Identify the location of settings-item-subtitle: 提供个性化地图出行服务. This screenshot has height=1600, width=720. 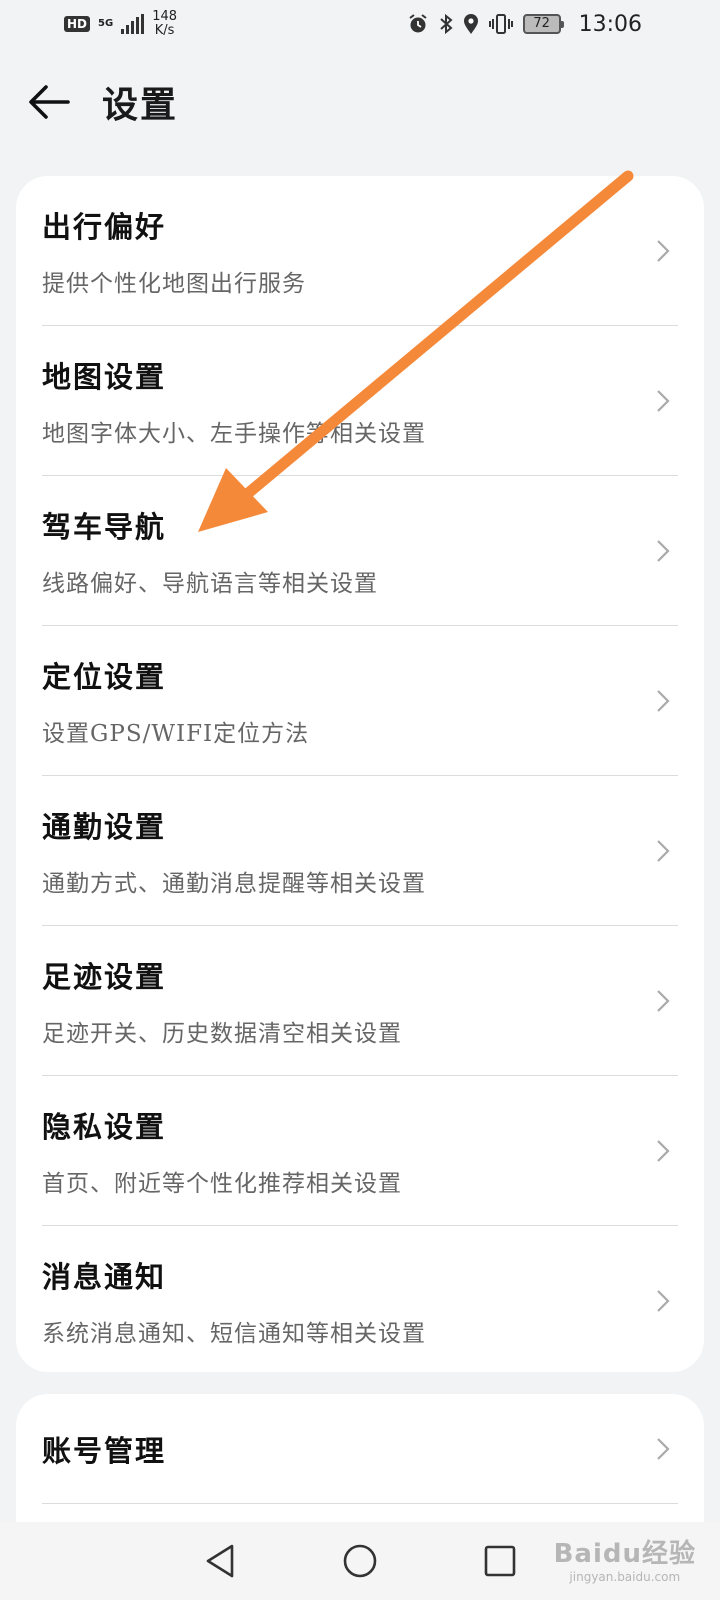
(174, 284).